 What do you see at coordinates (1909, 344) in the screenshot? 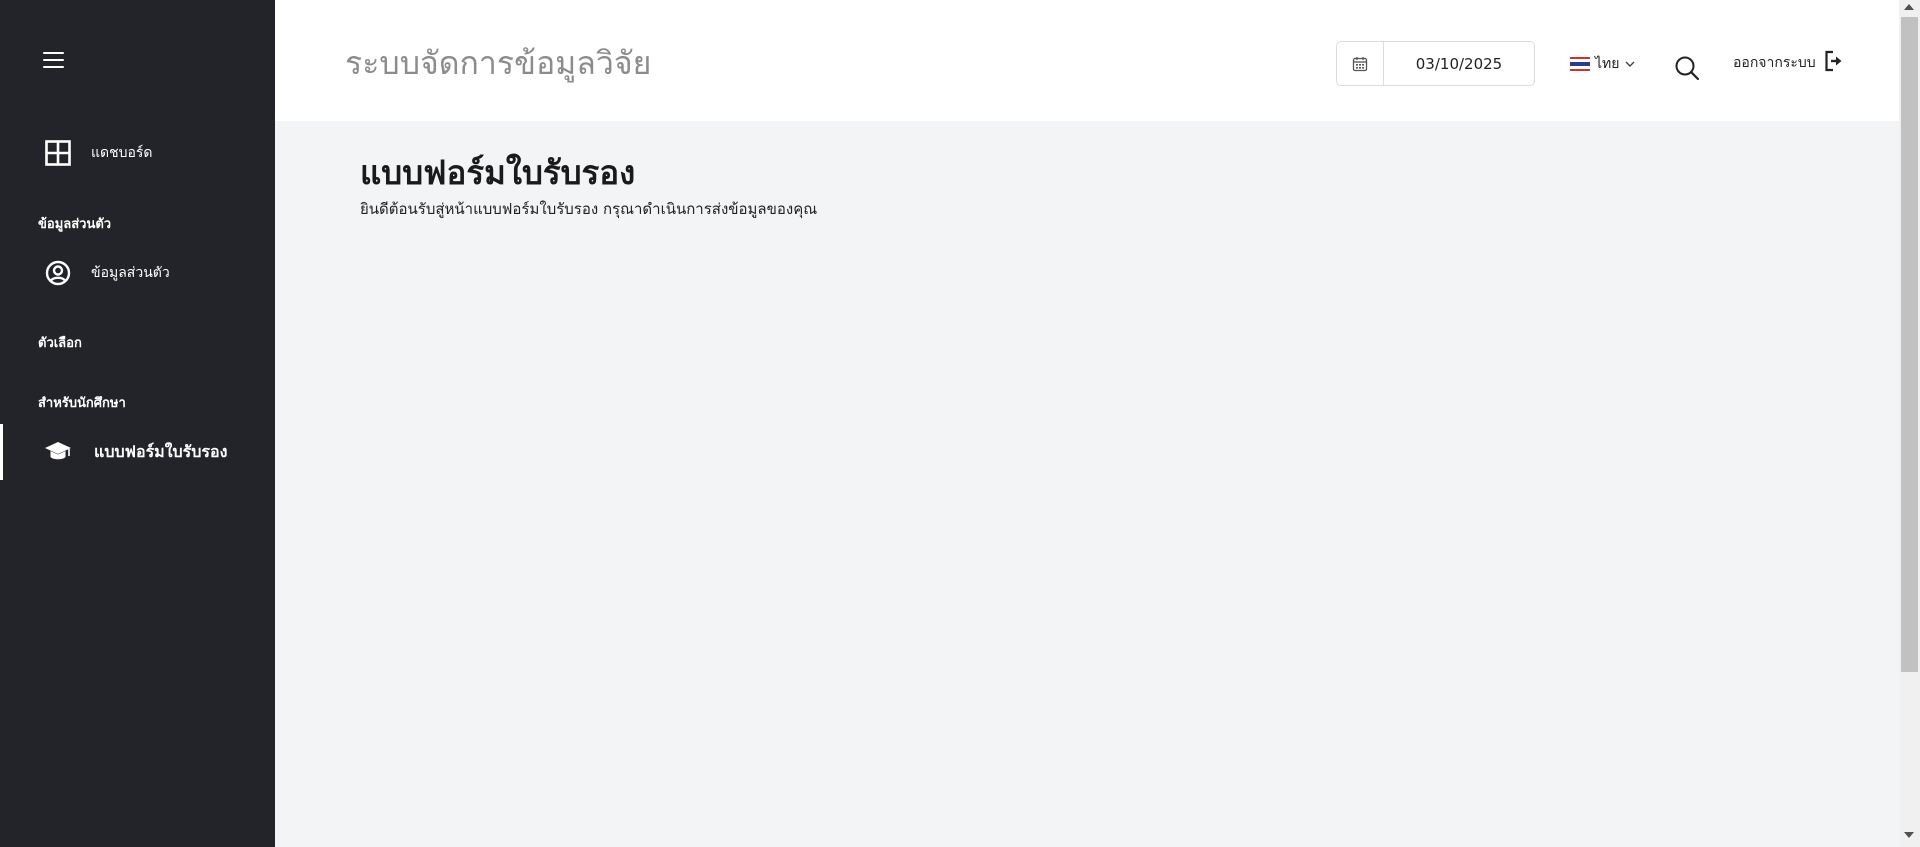
I see `scrollbar-thumb` at bounding box center [1909, 344].